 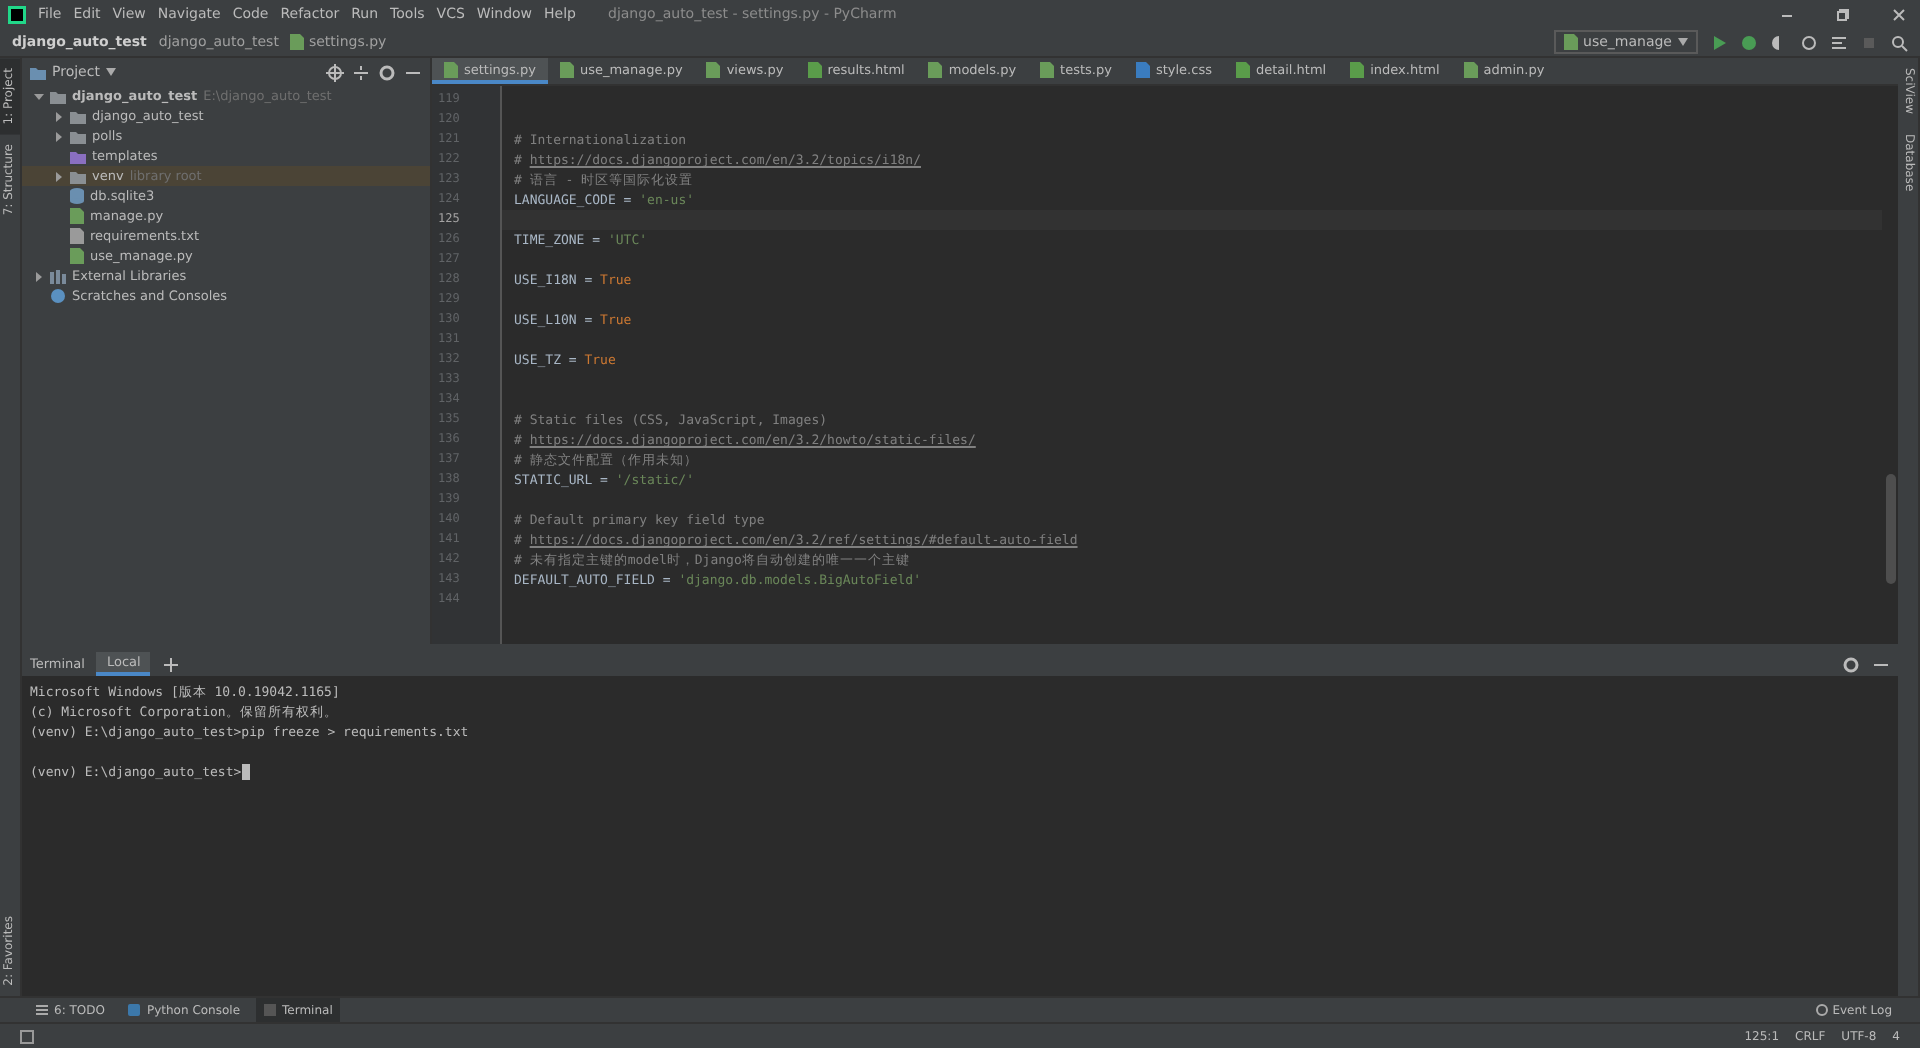 What do you see at coordinates (1822, 1010) in the screenshot?
I see `event-log-icon` at bounding box center [1822, 1010].